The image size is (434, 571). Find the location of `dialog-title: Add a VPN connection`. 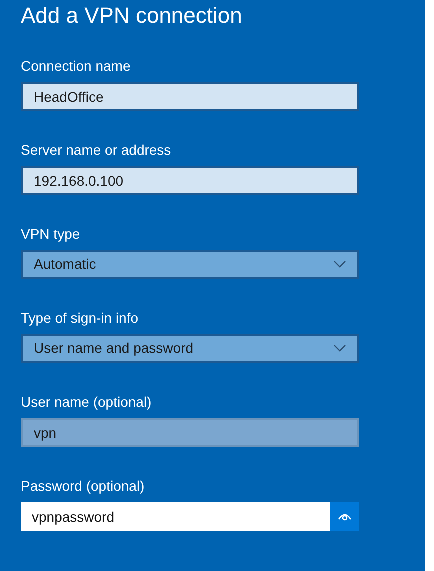

dialog-title: Add a VPN connection is located at coordinates (132, 16).